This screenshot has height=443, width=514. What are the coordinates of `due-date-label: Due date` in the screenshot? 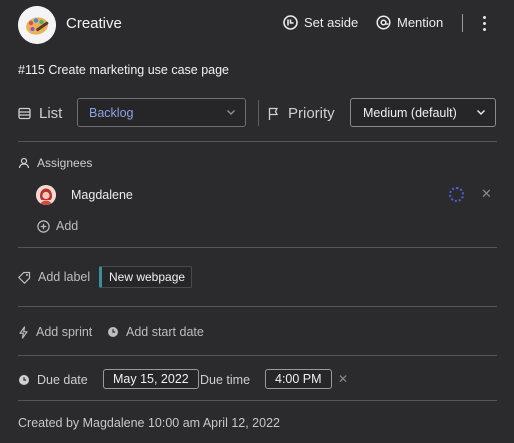 It's located at (53, 380).